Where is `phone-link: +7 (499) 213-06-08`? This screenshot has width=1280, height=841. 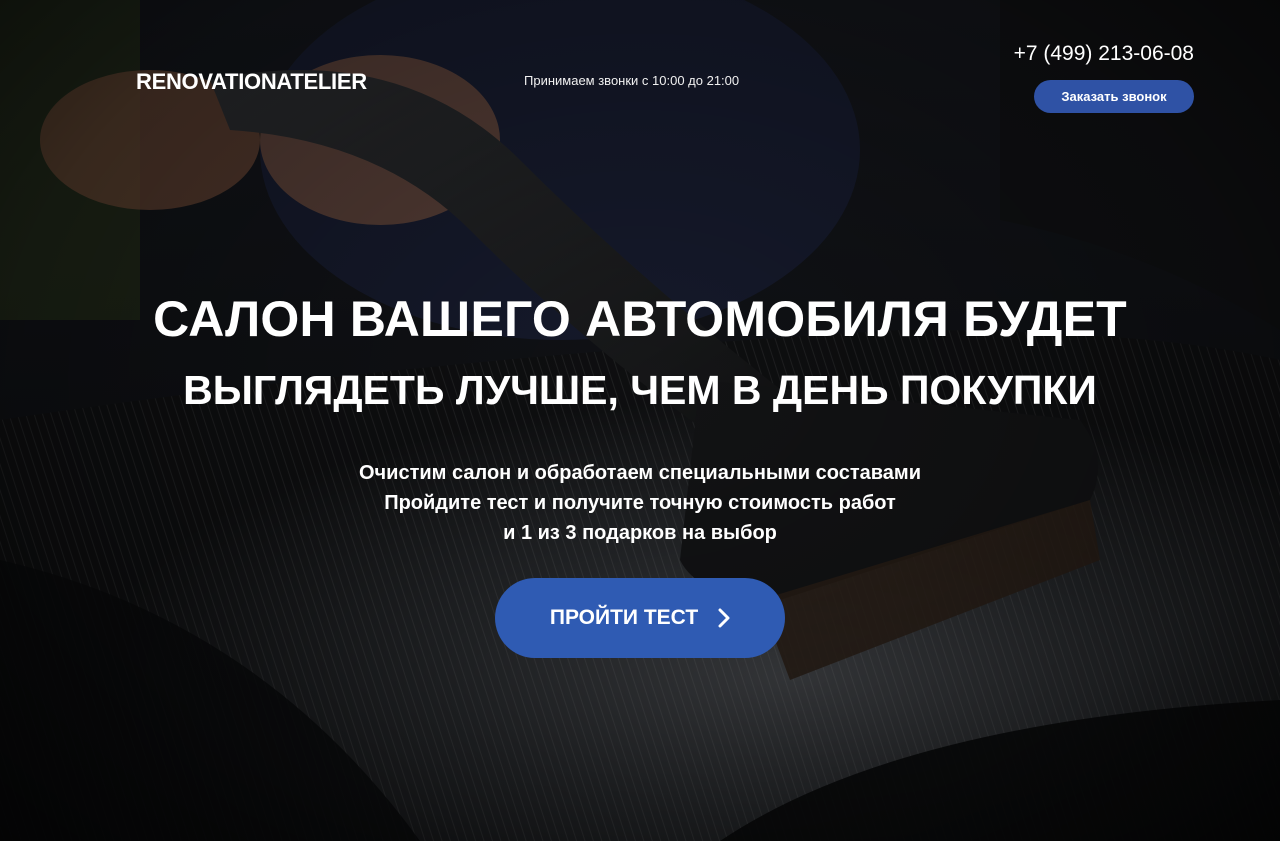
phone-link: +7 (499) 213-06-08 is located at coordinates (1104, 54).